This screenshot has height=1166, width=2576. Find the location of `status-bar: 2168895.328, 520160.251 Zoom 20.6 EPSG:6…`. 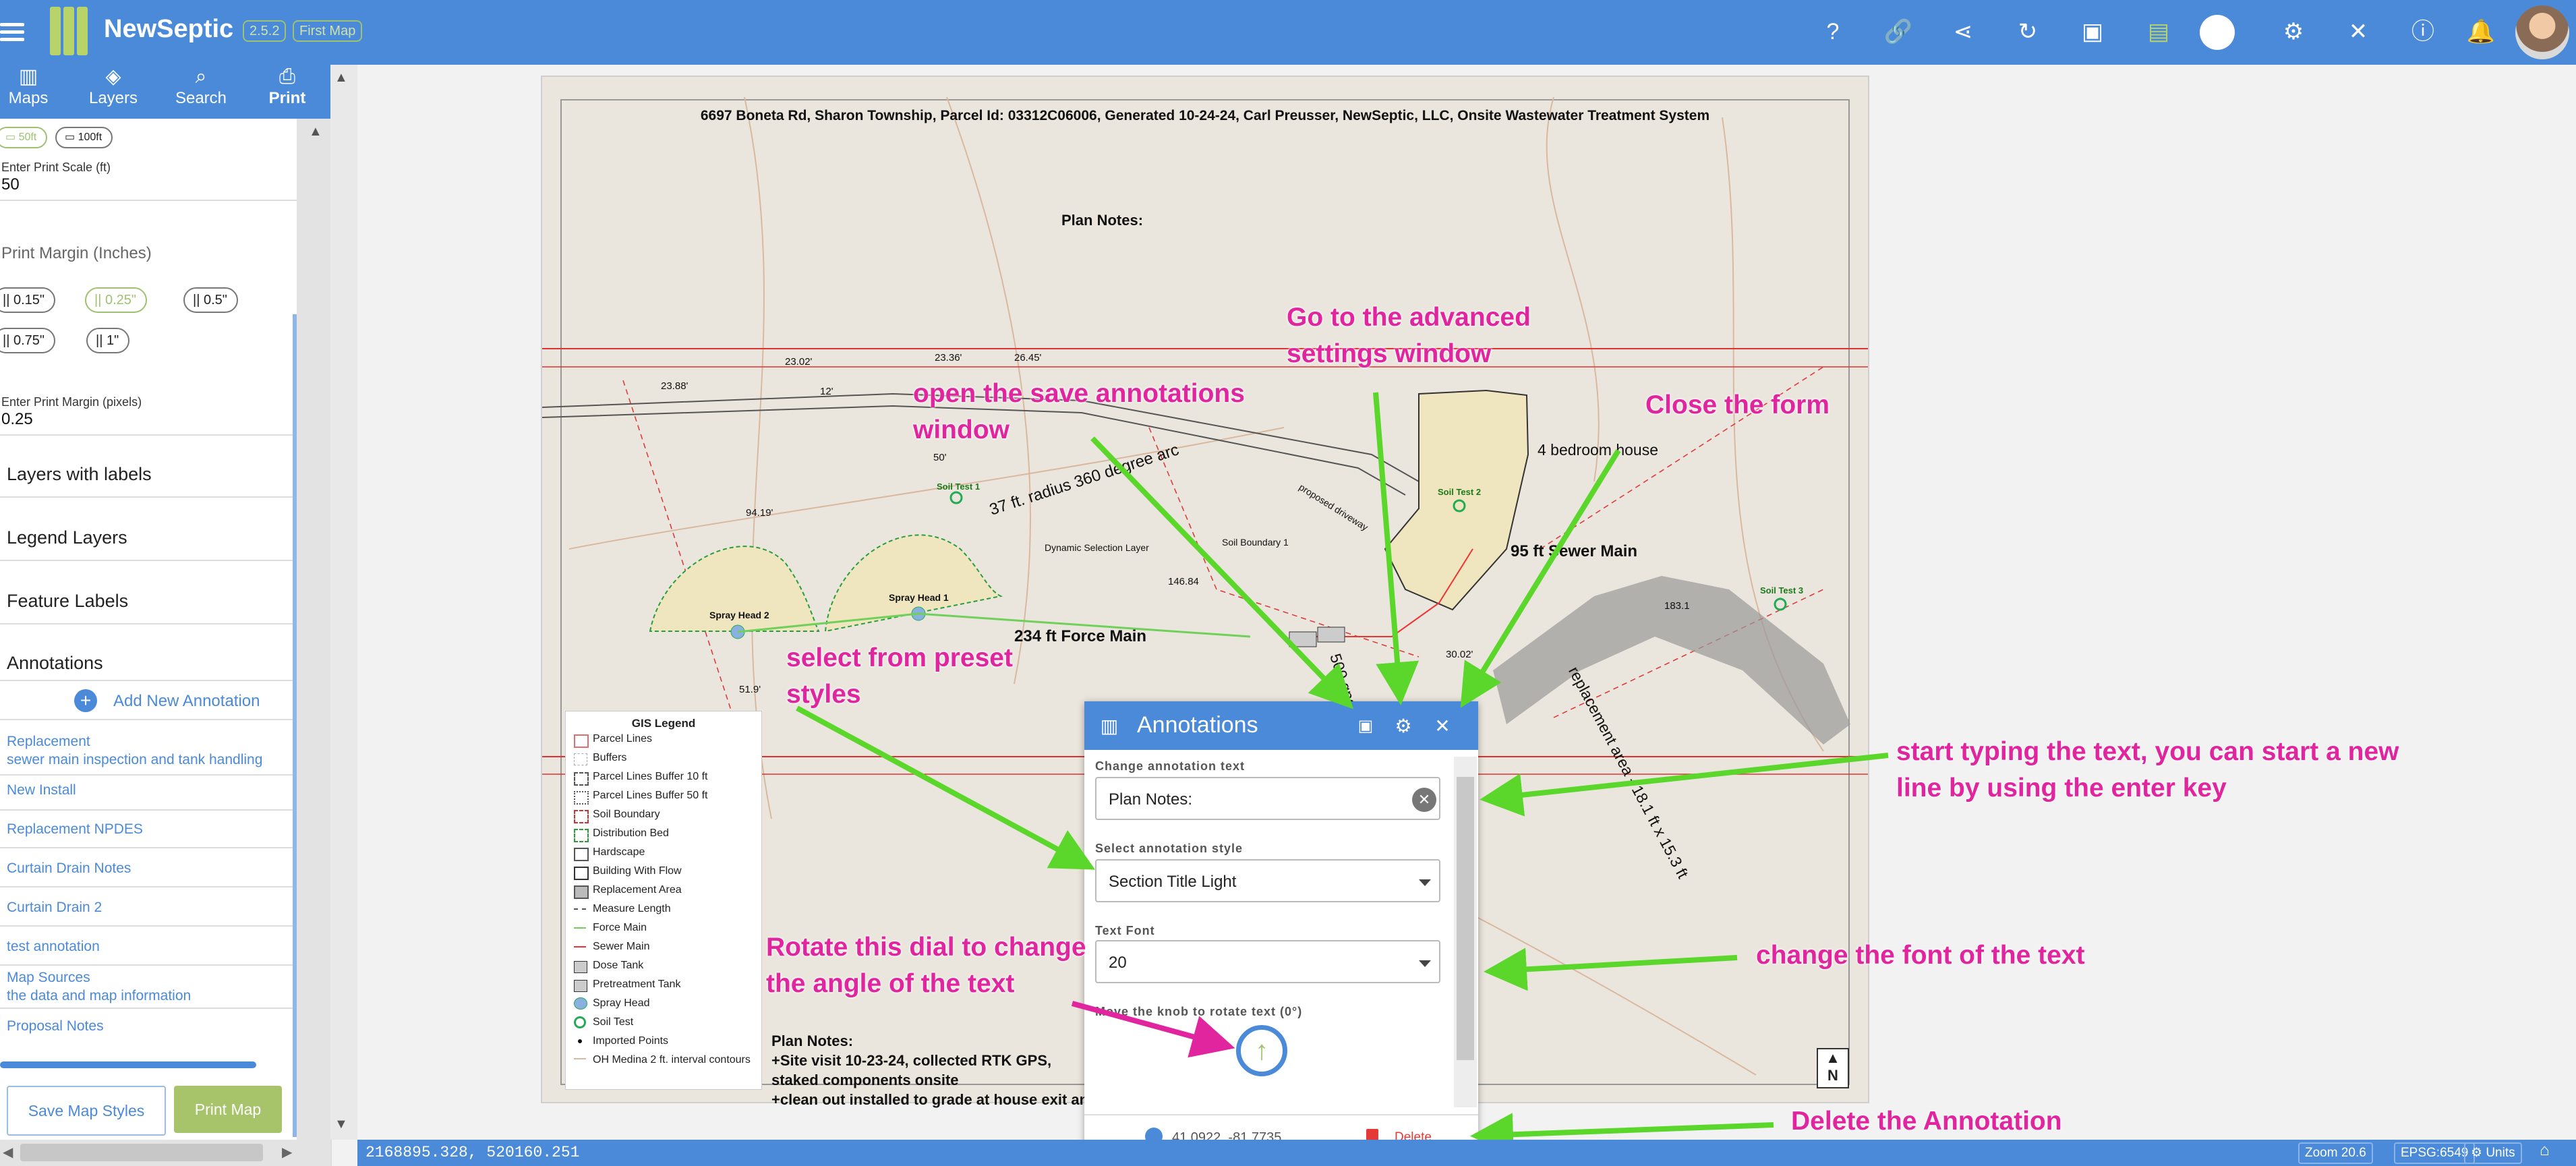

status-bar: 2168895.328, 520160.251 Zoom 20.6 EPSG:6… is located at coordinates (1467, 1153).